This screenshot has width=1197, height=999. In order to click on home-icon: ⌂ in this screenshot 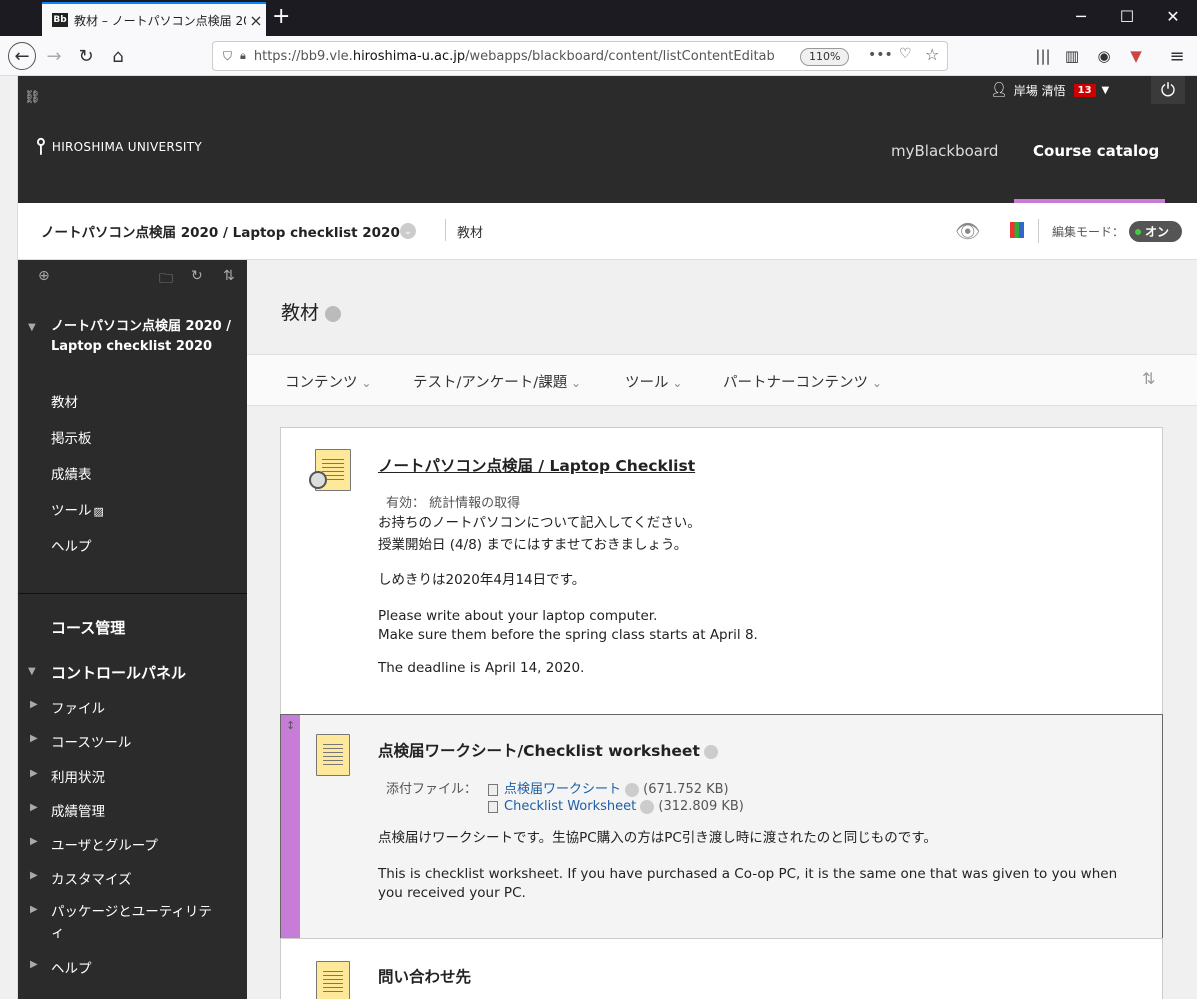, I will do `click(118, 56)`.